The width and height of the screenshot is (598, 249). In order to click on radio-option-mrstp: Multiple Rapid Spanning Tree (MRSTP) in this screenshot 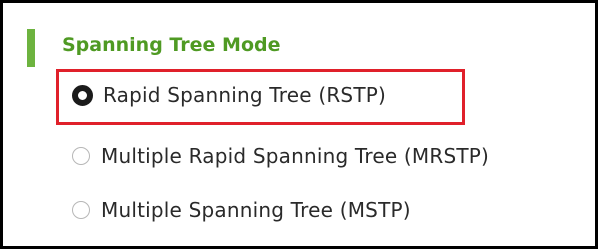, I will do `click(280, 156)`.